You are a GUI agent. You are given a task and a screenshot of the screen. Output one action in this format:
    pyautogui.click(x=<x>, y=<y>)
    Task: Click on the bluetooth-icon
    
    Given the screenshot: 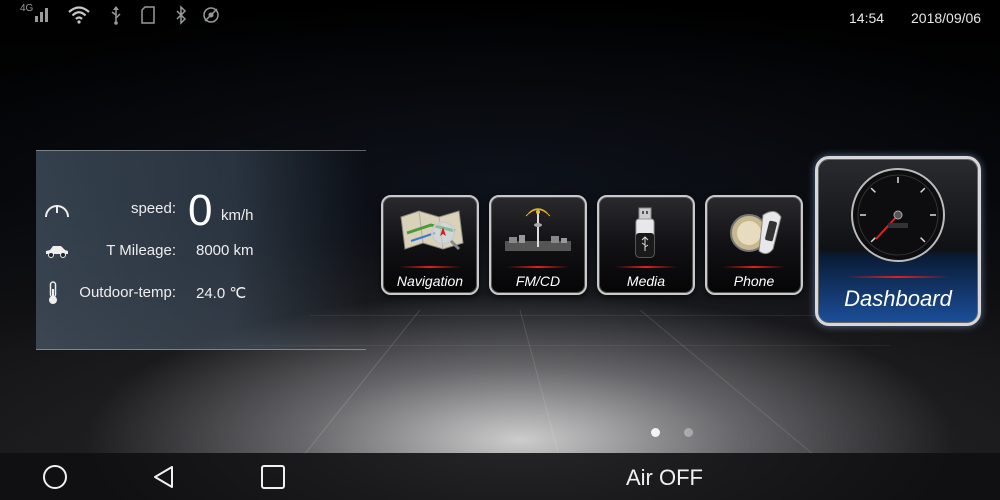 What is the action you would take?
    pyautogui.click(x=181, y=15)
    